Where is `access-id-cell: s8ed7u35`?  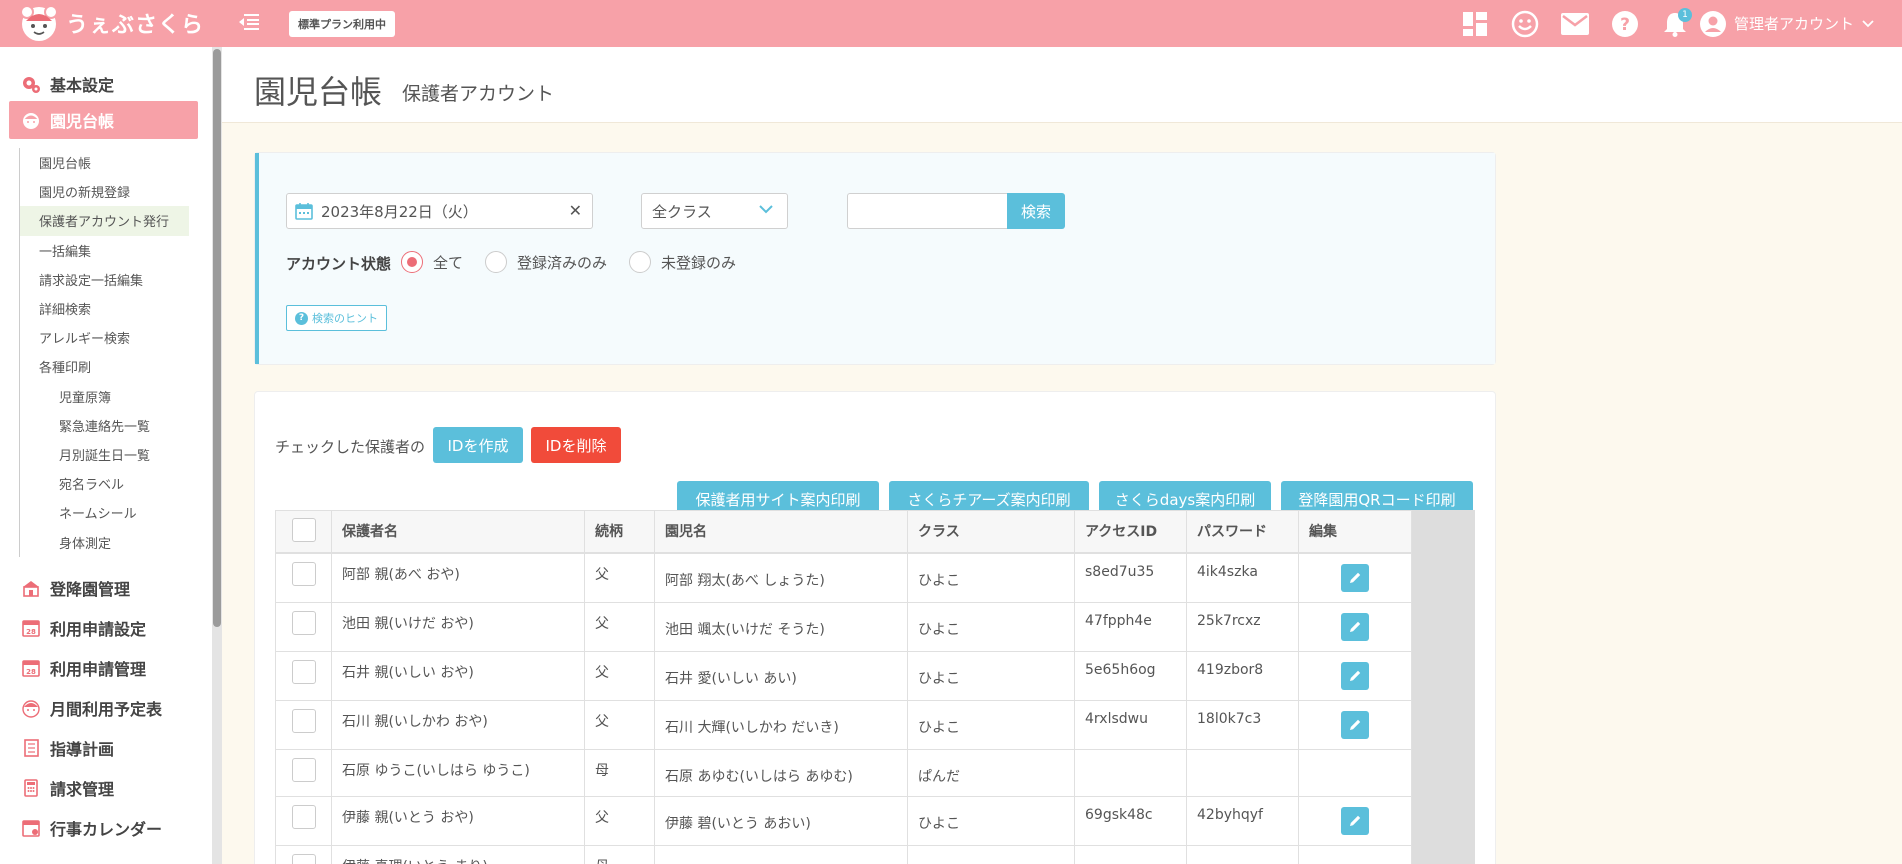 access-id-cell: s8ed7u35 is located at coordinates (1130, 577).